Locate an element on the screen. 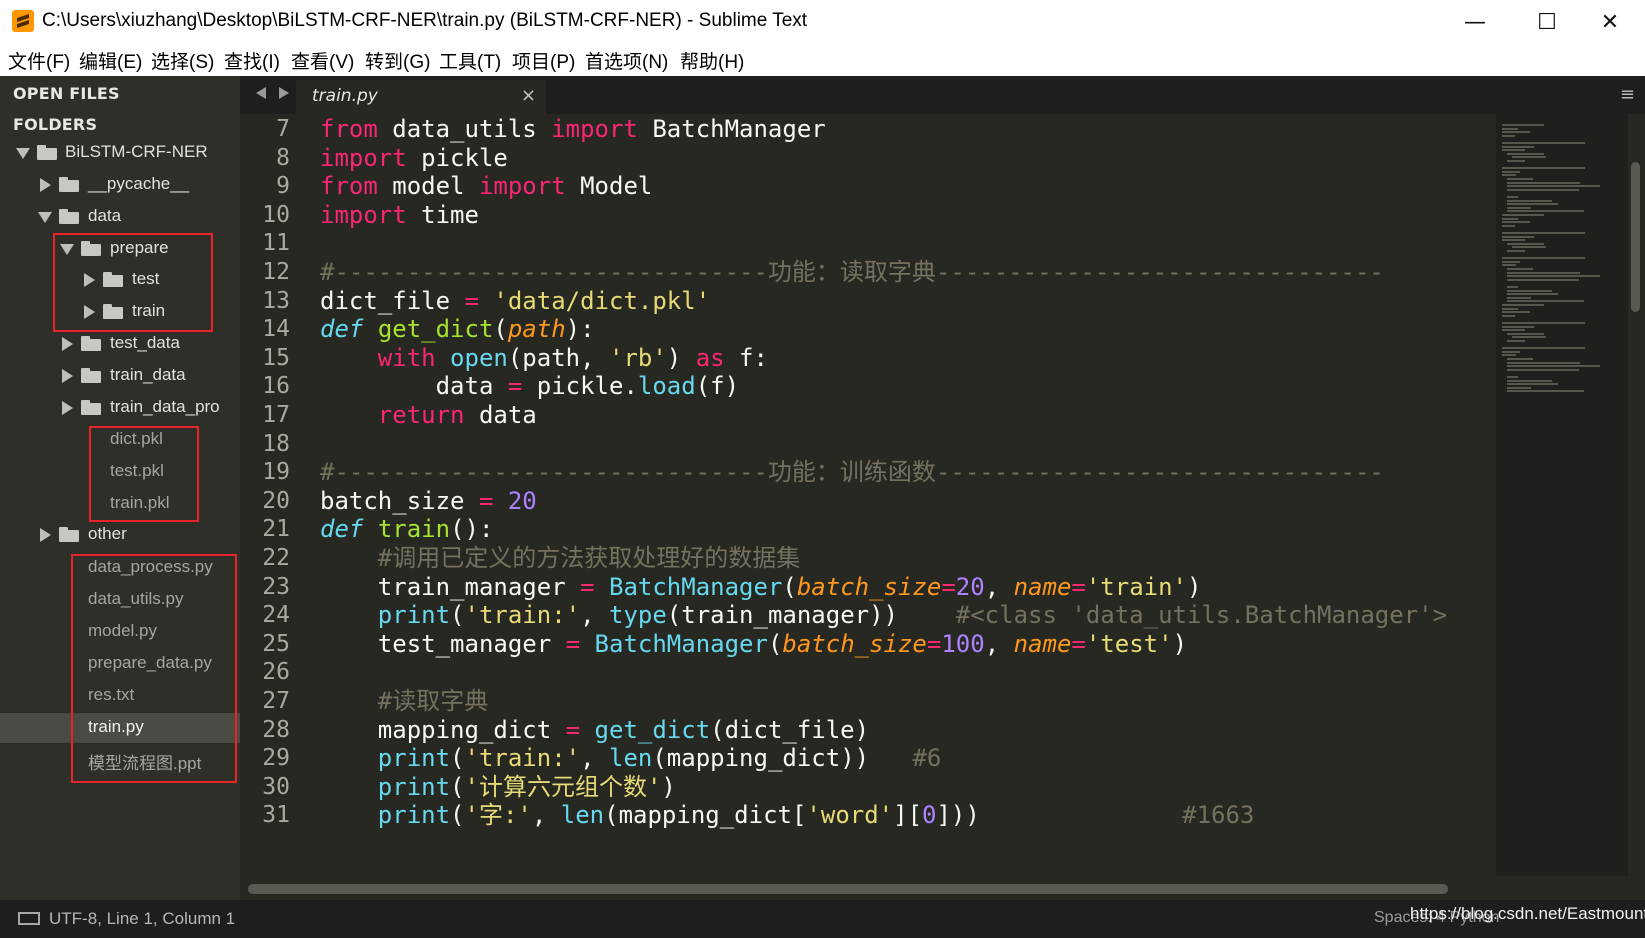 This screenshot has height=938, width=1645. code-line: from data_utils import BatchManager is located at coordinates (573, 129).